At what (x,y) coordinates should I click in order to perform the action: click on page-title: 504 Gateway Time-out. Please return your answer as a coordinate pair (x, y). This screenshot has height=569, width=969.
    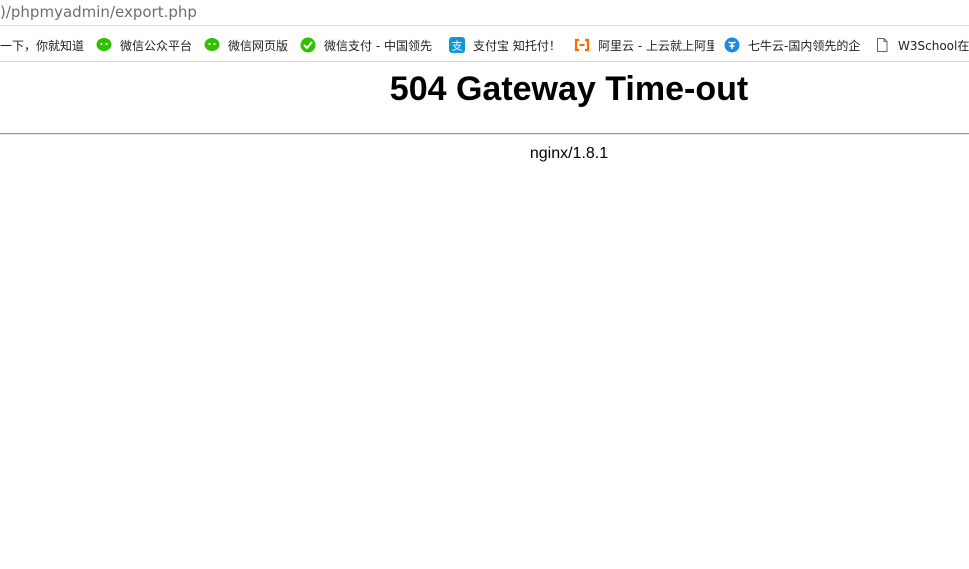
    Looking at the image, I should click on (569, 89).